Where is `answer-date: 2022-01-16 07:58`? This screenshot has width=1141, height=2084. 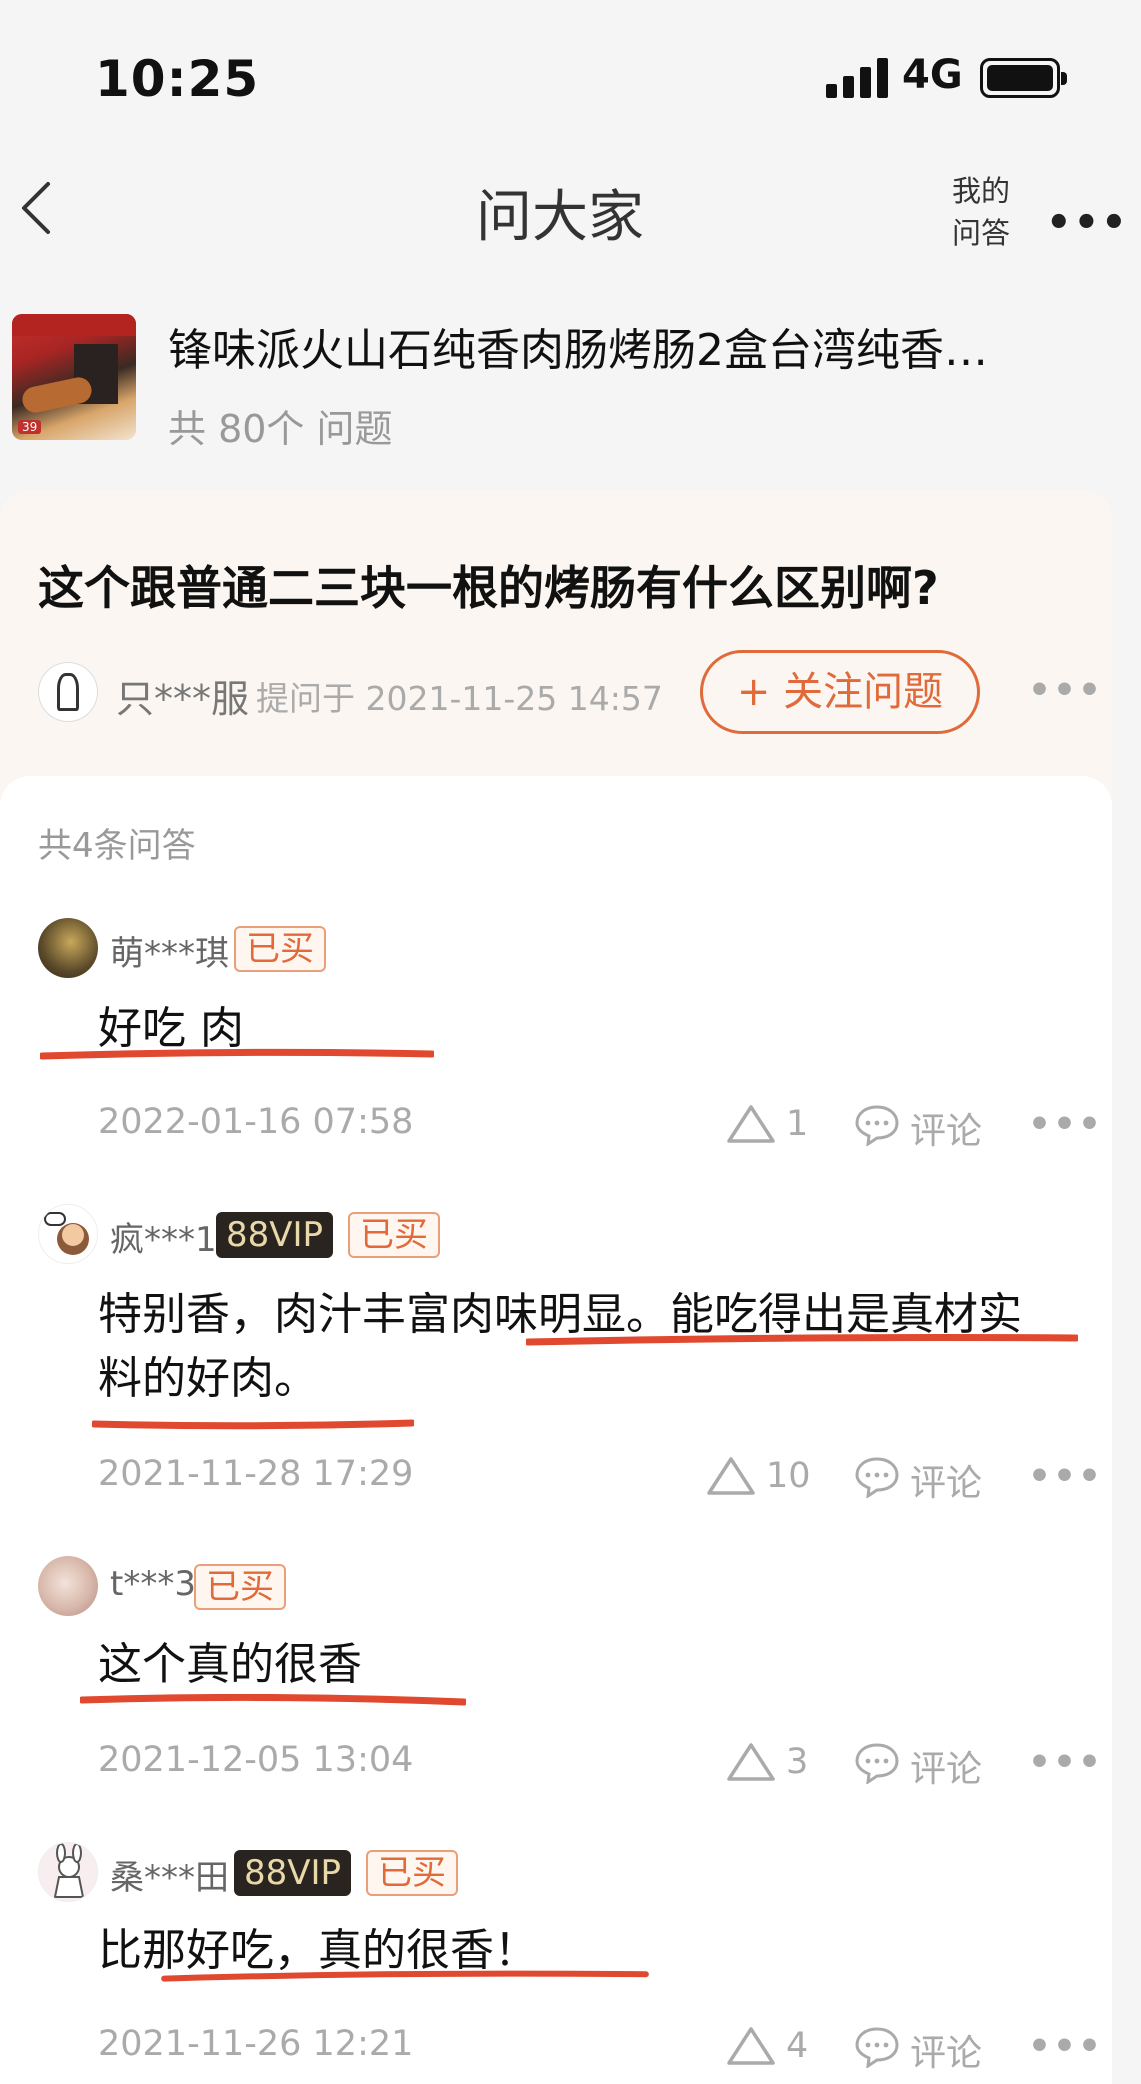 answer-date: 2022-01-16 07:58 is located at coordinates (256, 1122).